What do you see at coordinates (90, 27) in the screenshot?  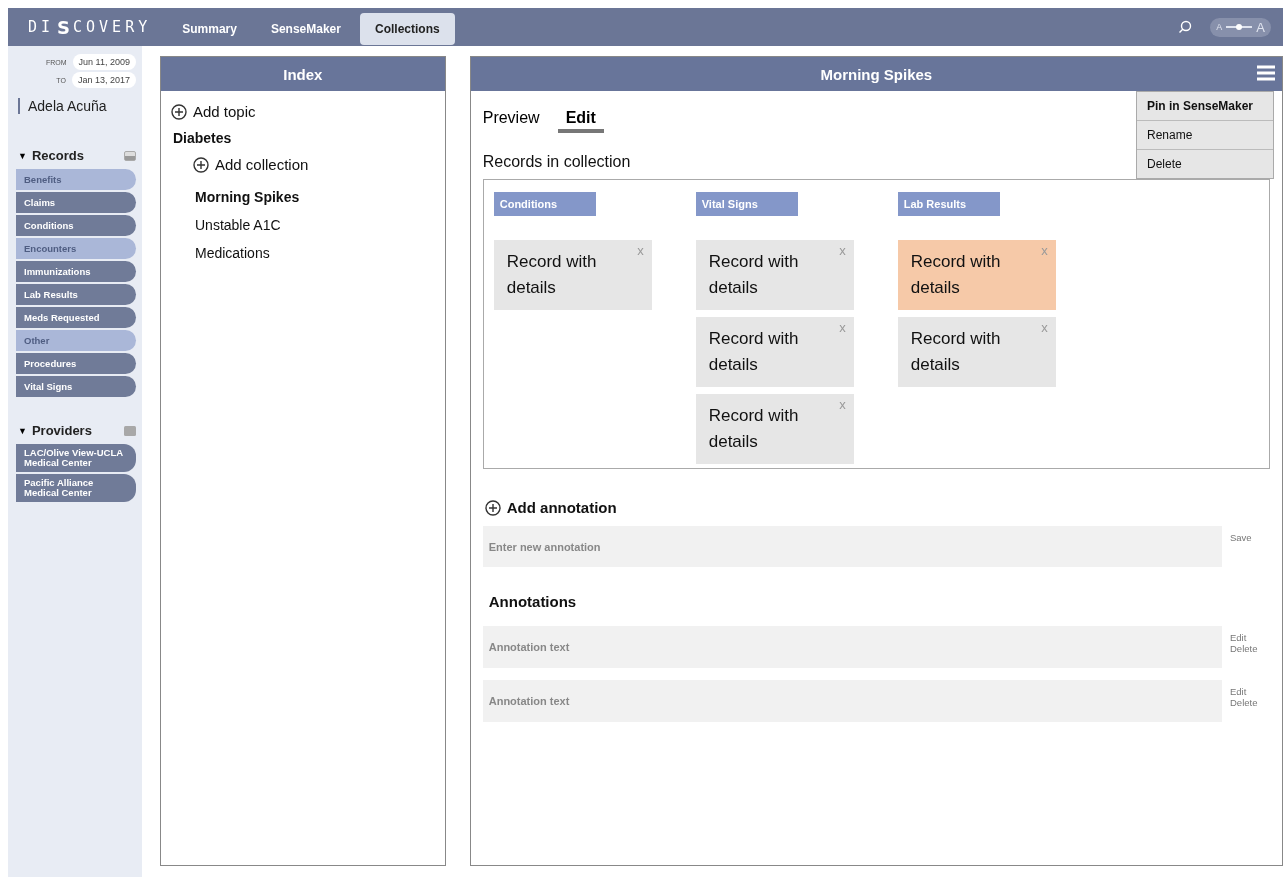 I see `logo: DI S COVERY` at bounding box center [90, 27].